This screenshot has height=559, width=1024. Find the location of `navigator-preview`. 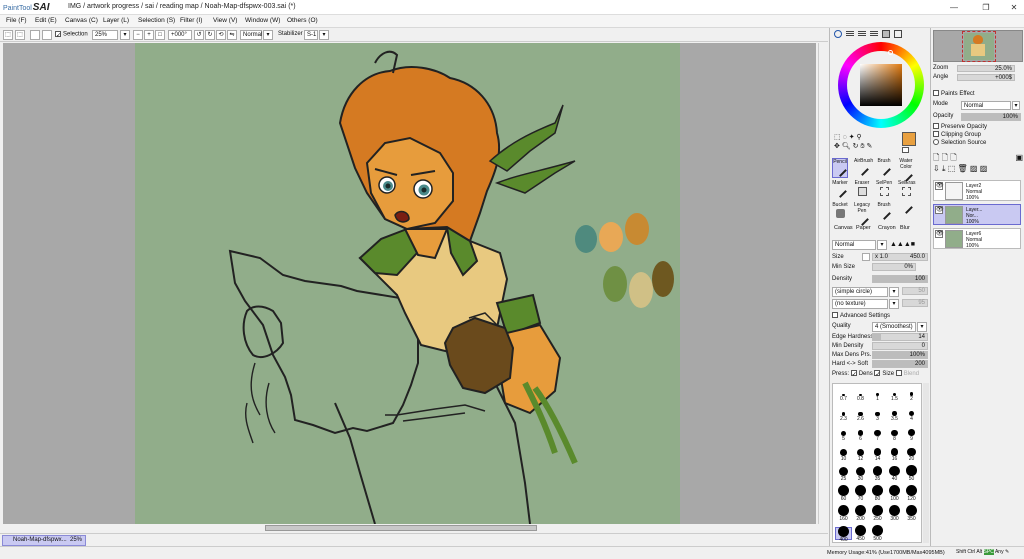

navigator-preview is located at coordinates (978, 46).